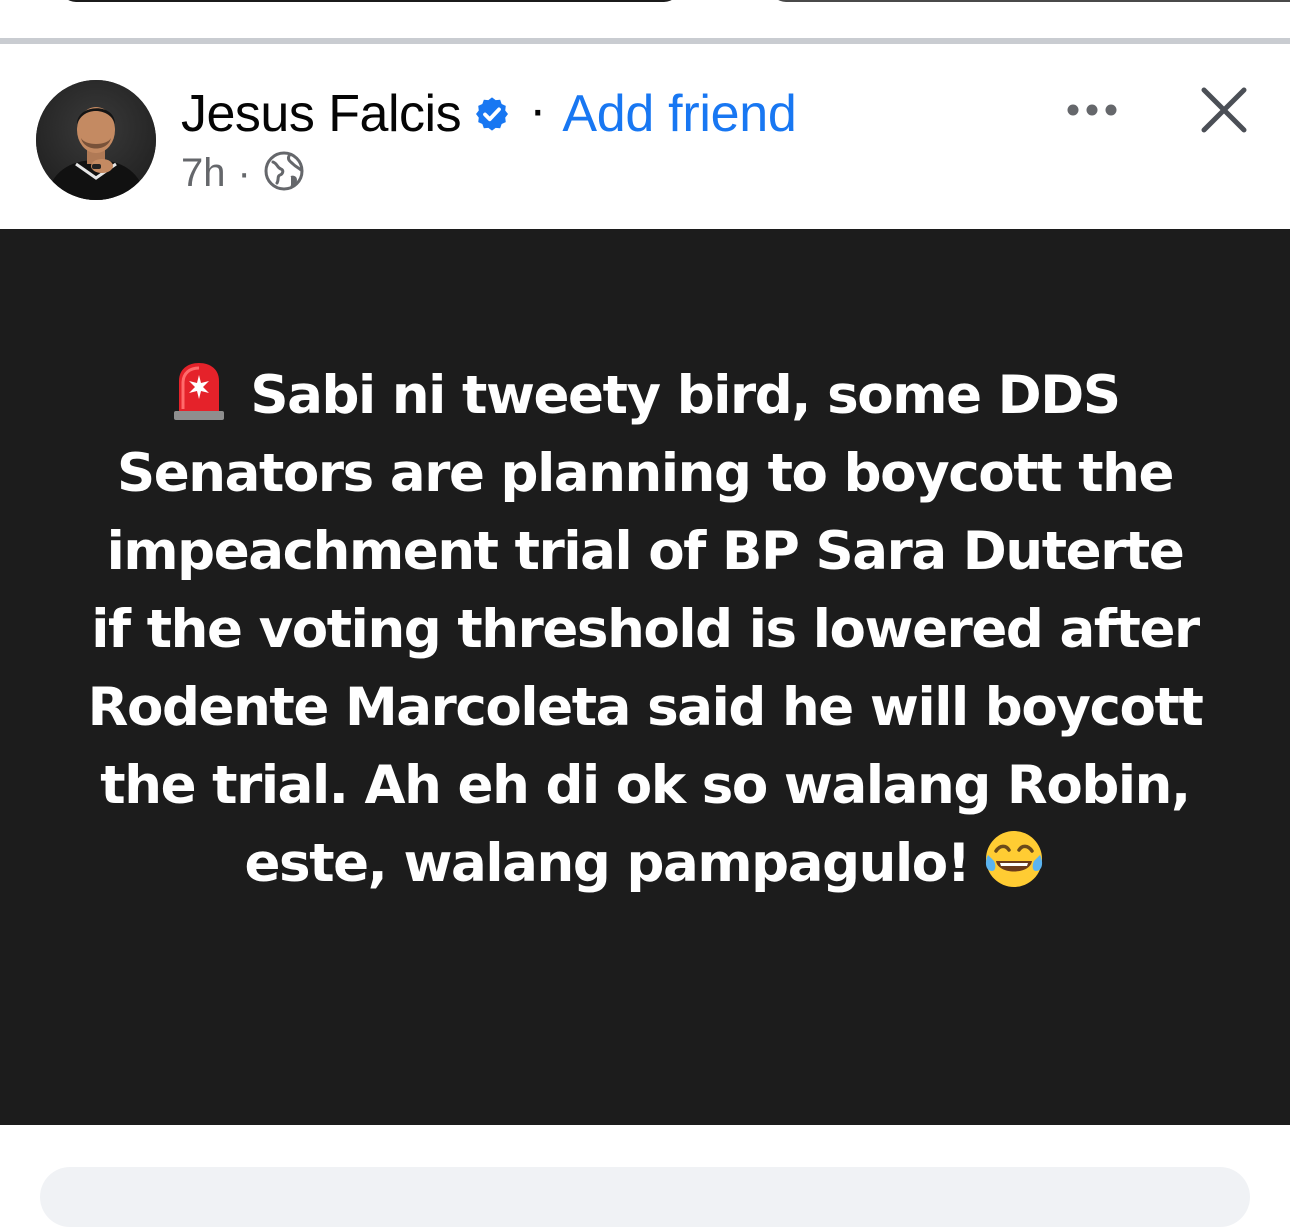 Image resolution: width=1290 pixels, height=1227 pixels. What do you see at coordinates (284, 173) in the screenshot?
I see `globe-icon` at bounding box center [284, 173].